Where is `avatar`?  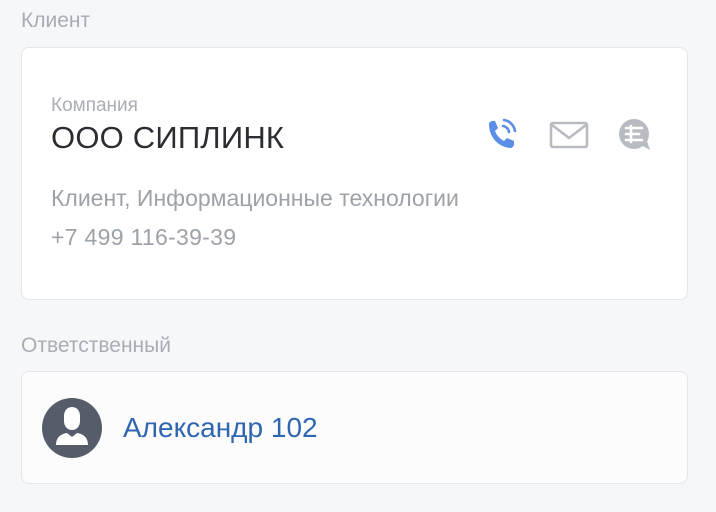 avatar is located at coordinates (72, 428).